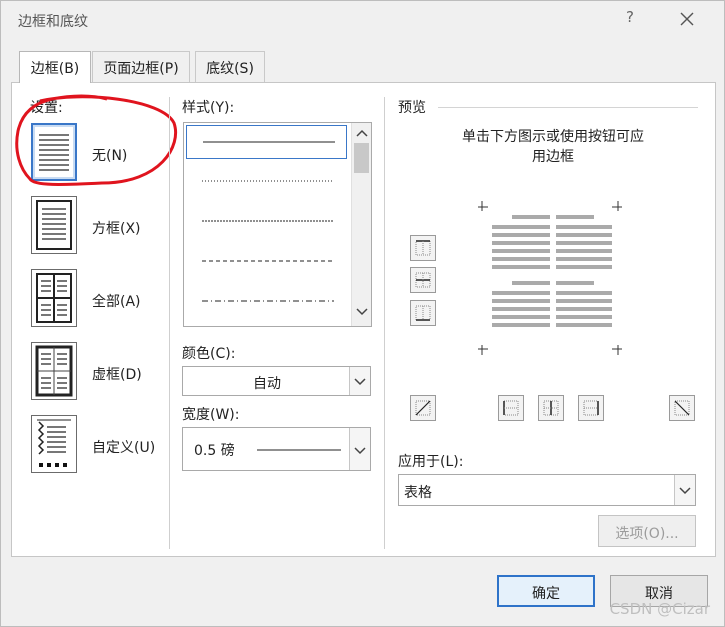  I want to click on apply-to-heading: 应用于(L):, so click(431, 462).